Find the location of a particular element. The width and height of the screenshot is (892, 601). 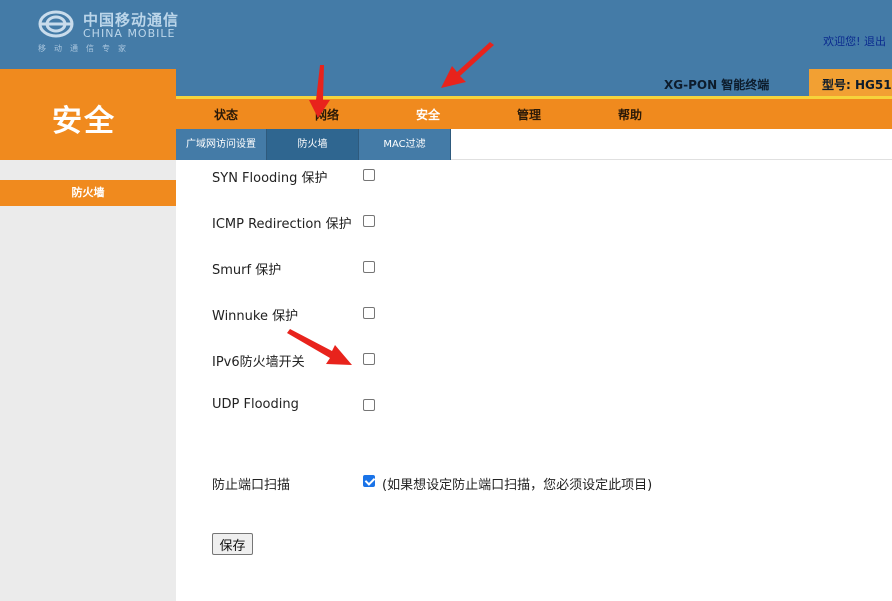

nav-help: 帮助 is located at coordinates (630, 114).